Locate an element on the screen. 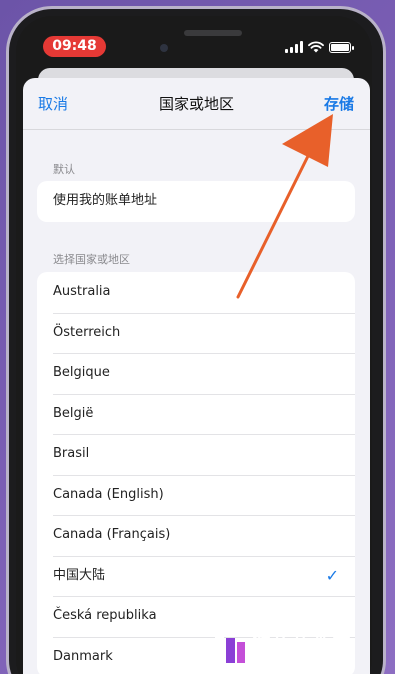 Image resolution: width=395 pixels, height=674 pixels. use-billing-address-row: 使用我的账单地址 is located at coordinates (196, 201).